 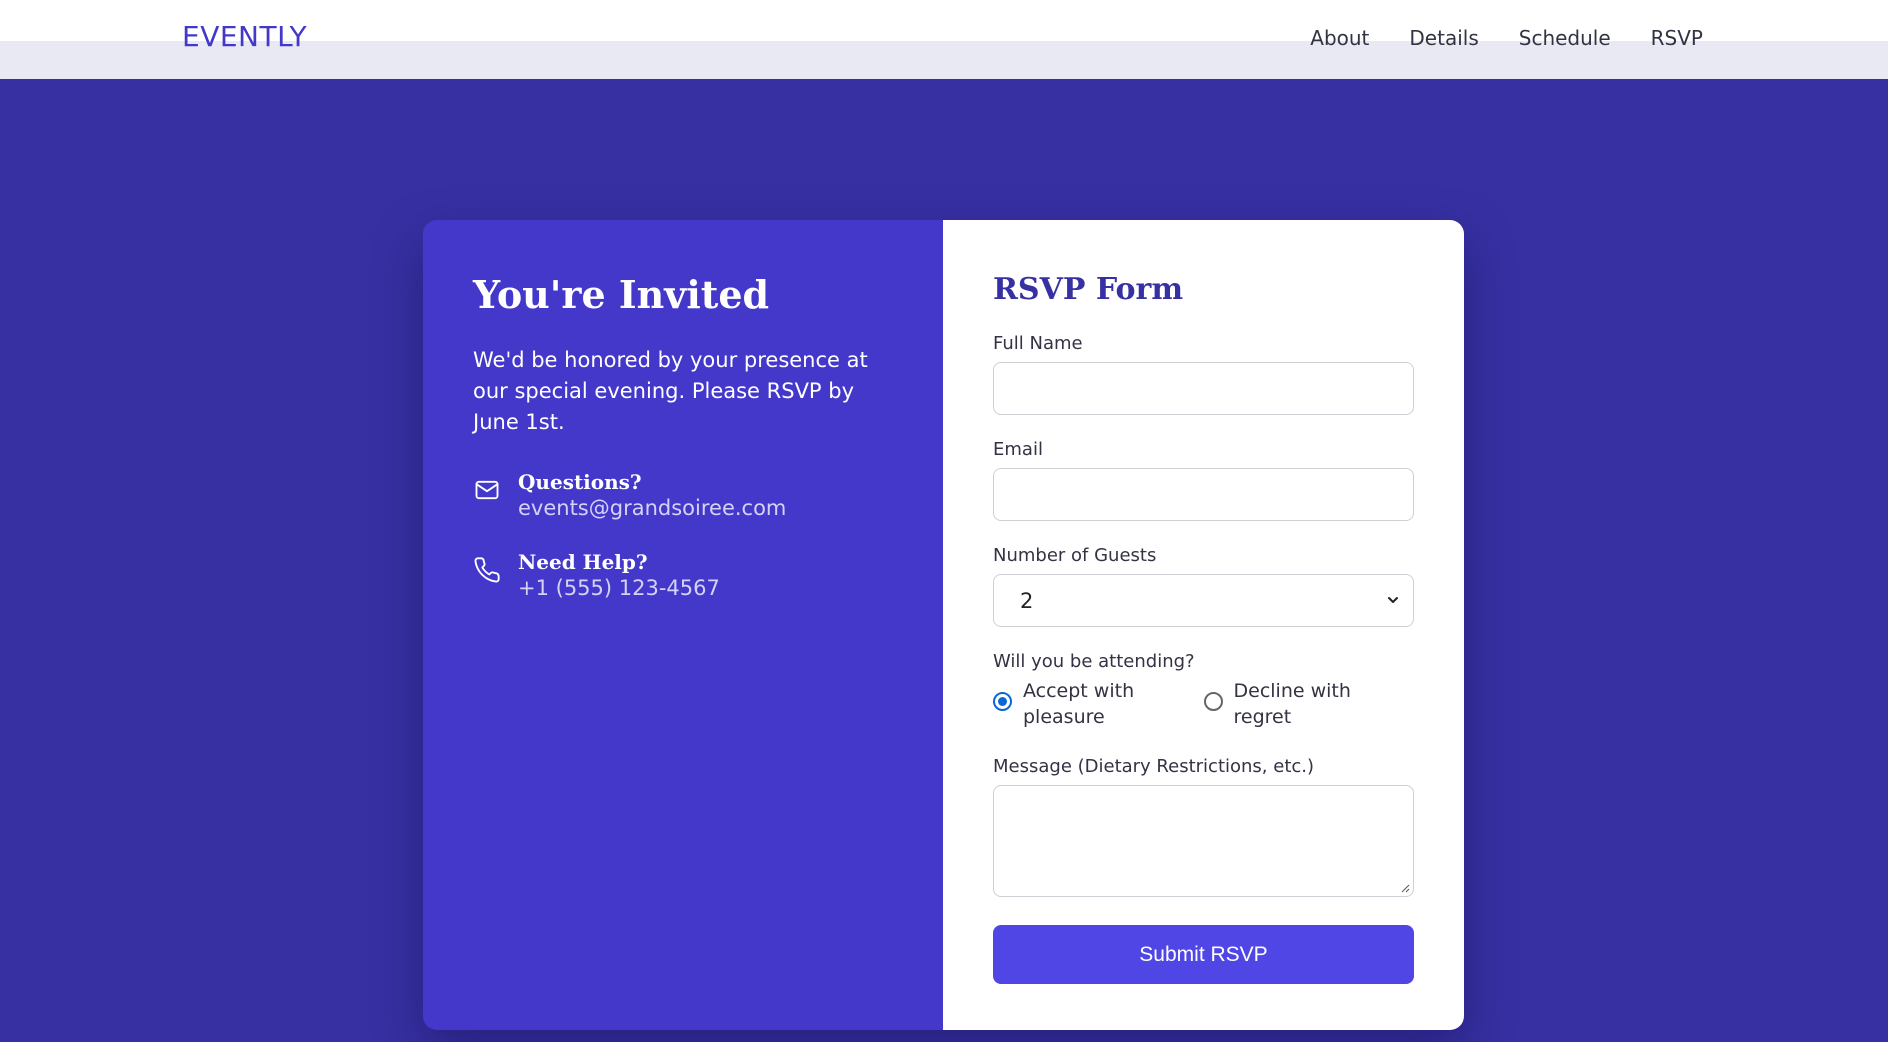 I want to click on radio-decline: Decline with regret, so click(x=1309, y=704).